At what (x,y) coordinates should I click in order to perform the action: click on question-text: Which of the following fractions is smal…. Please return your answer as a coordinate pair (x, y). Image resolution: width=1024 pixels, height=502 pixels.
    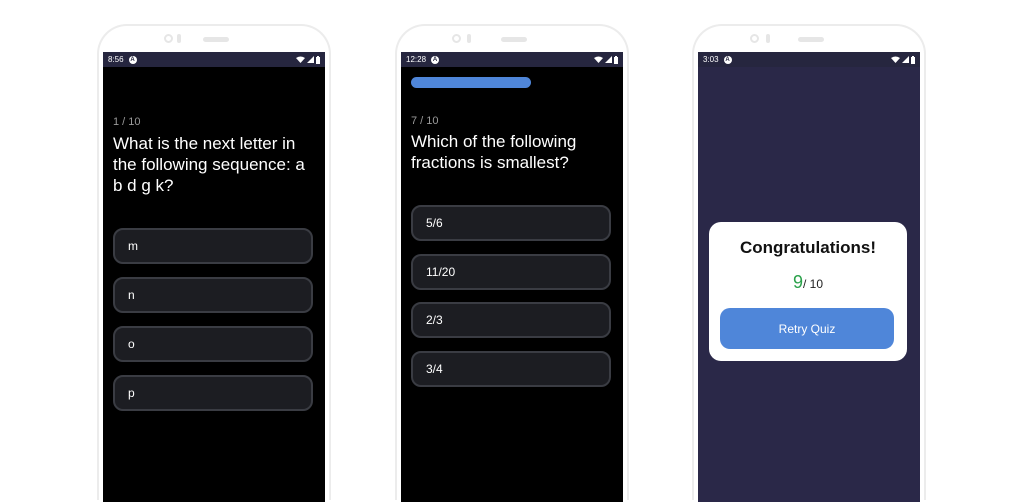
    Looking at the image, I should click on (494, 152).